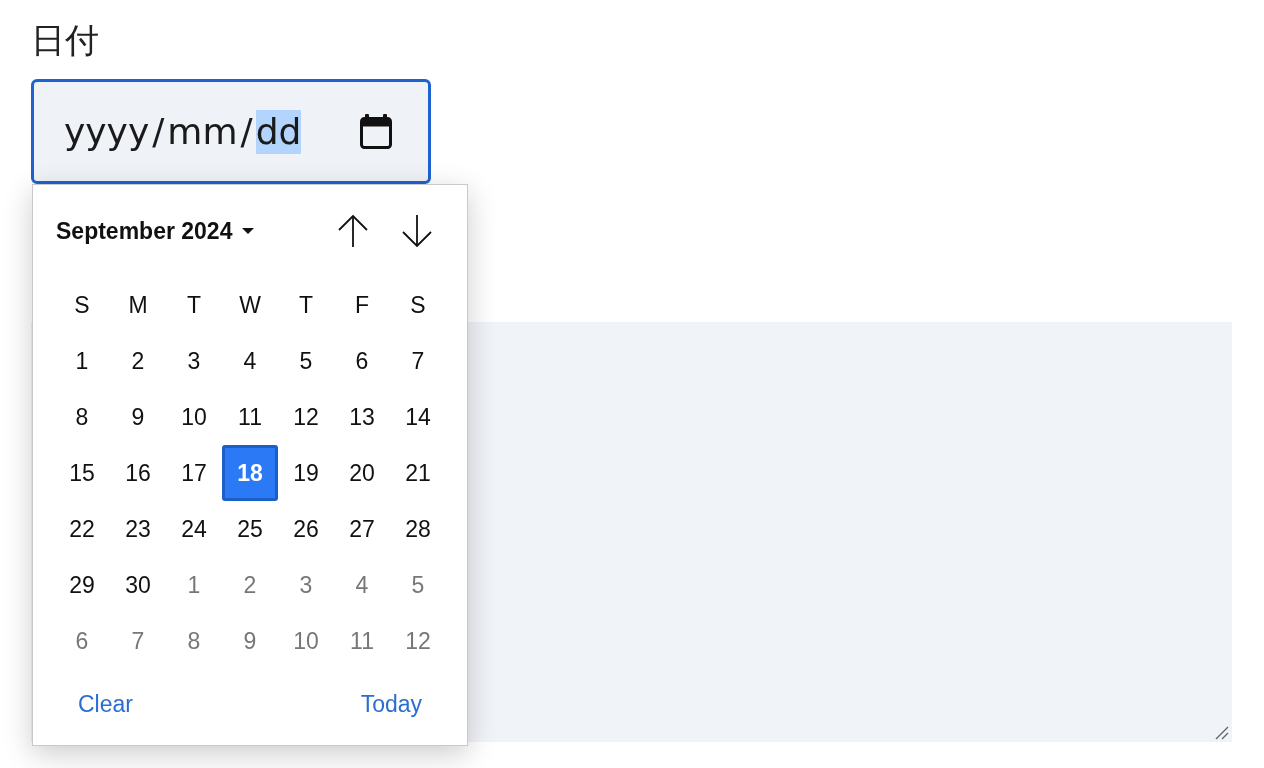  I want to click on date-segment: mm, so click(202, 131).